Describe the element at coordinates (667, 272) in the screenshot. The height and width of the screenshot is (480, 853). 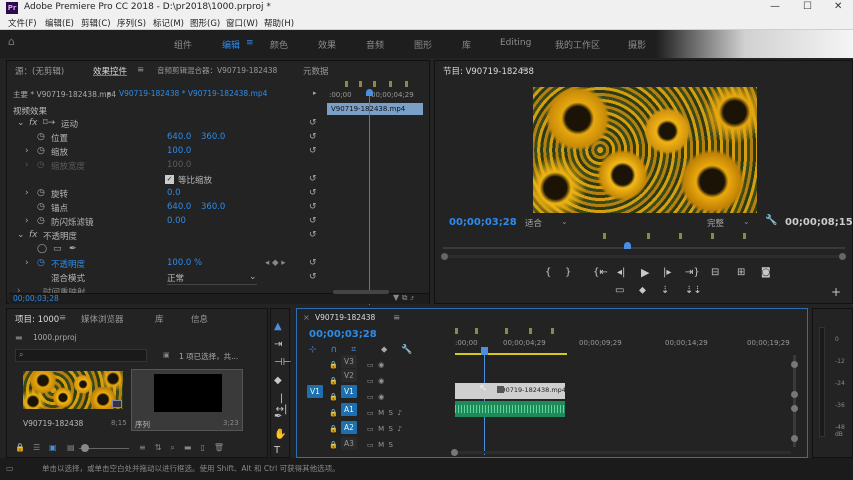
I see `step-forward-icon: |▸` at that location.